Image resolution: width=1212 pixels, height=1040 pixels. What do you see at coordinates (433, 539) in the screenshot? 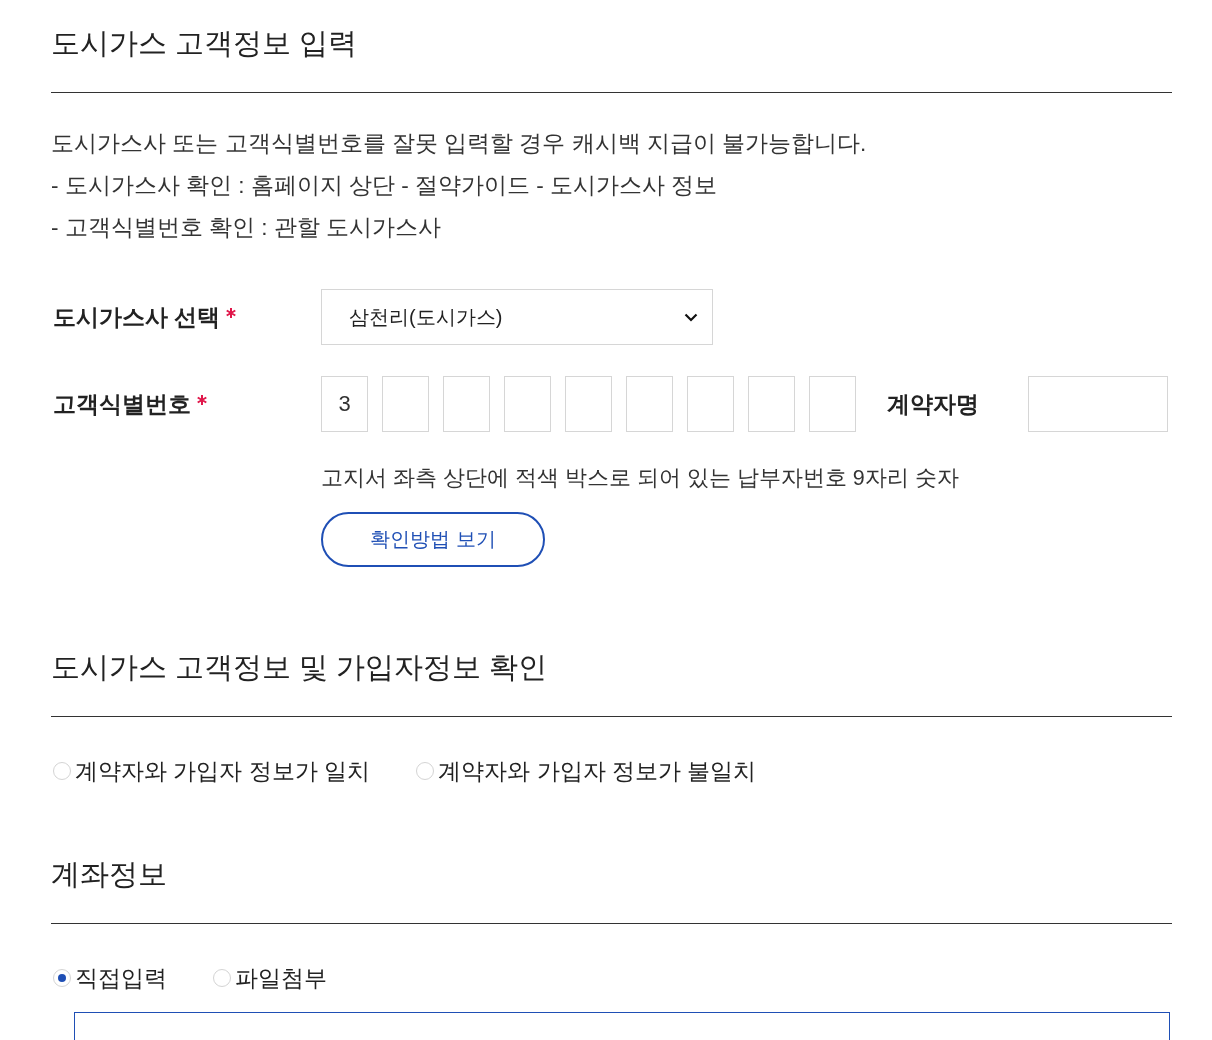
I see `help-button: 확인방법 보기` at bounding box center [433, 539].